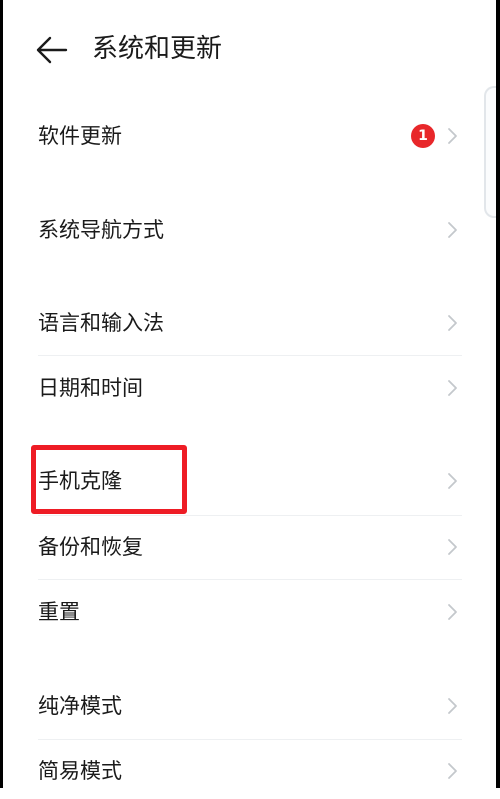 This screenshot has width=500, height=799. I want to click on settings-item-label: 简易模式, so click(80, 771).